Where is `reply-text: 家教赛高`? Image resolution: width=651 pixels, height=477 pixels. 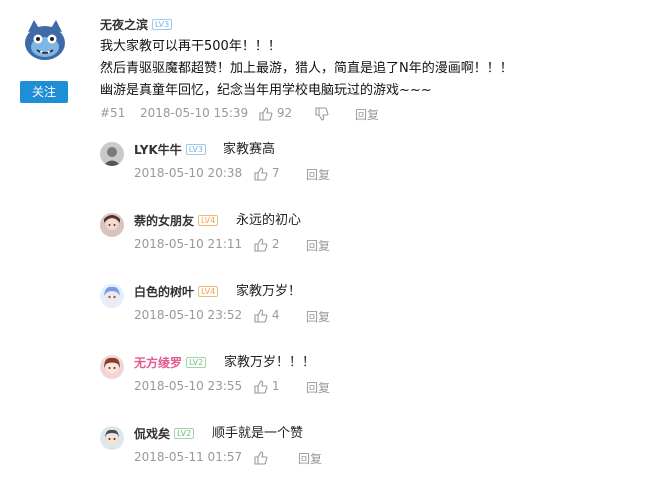
reply-text: 家教赛高 is located at coordinates (249, 149).